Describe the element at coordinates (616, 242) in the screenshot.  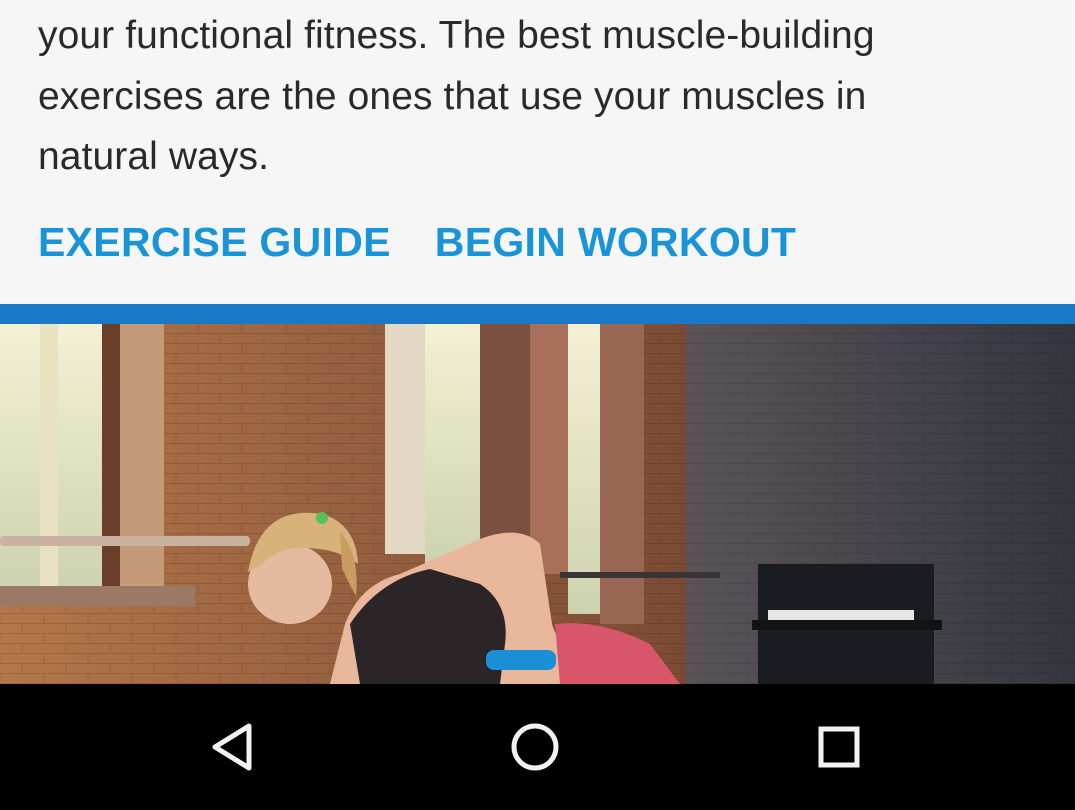
I see `begin-workout-button: BEGIN WORKOUT` at that location.